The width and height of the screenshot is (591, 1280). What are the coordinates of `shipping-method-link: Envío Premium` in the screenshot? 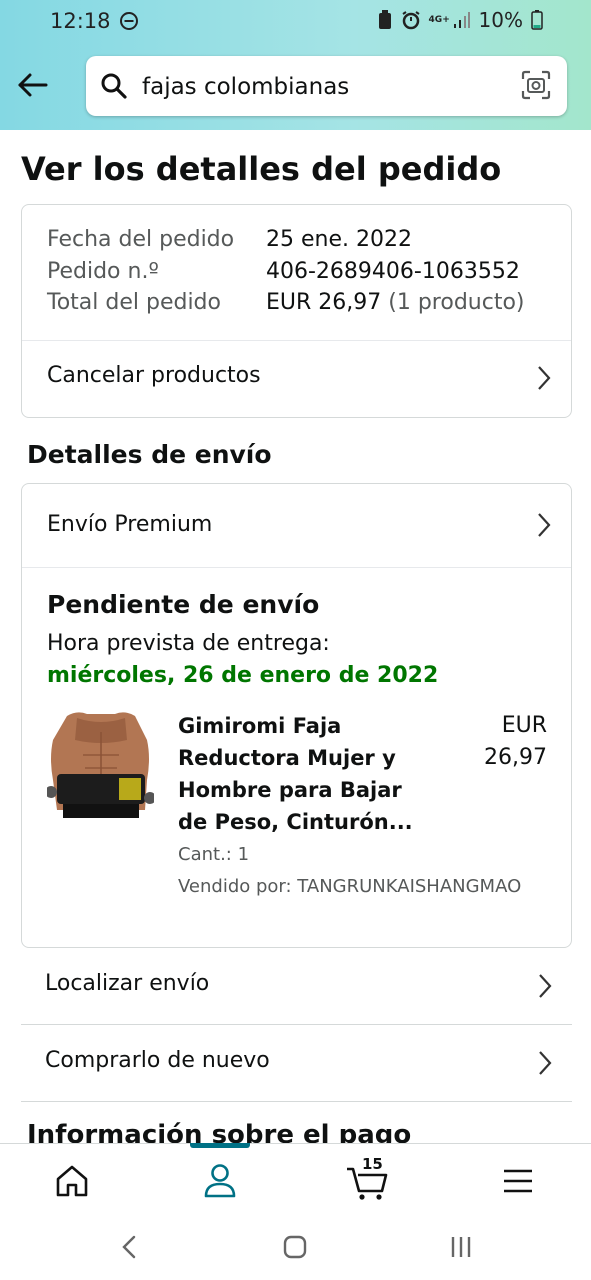 It's located at (296, 525).